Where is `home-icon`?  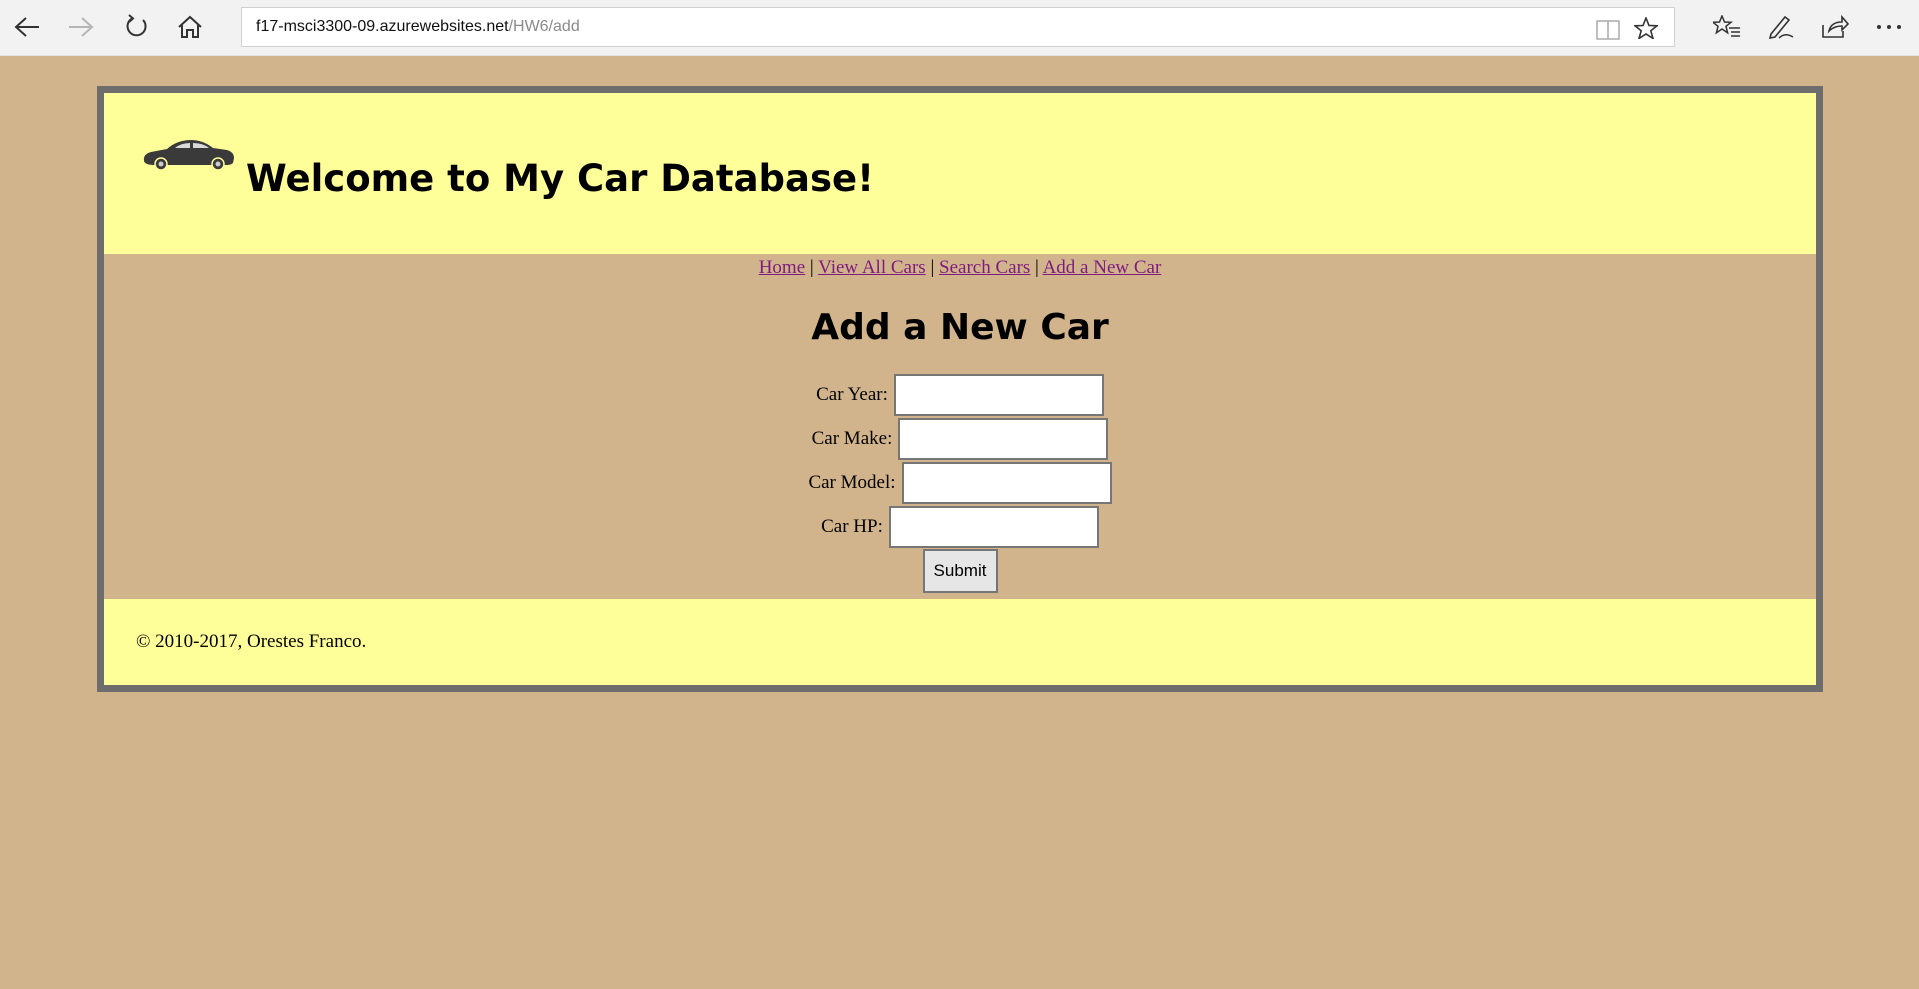 home-icon is located at coordinates (190, 27).